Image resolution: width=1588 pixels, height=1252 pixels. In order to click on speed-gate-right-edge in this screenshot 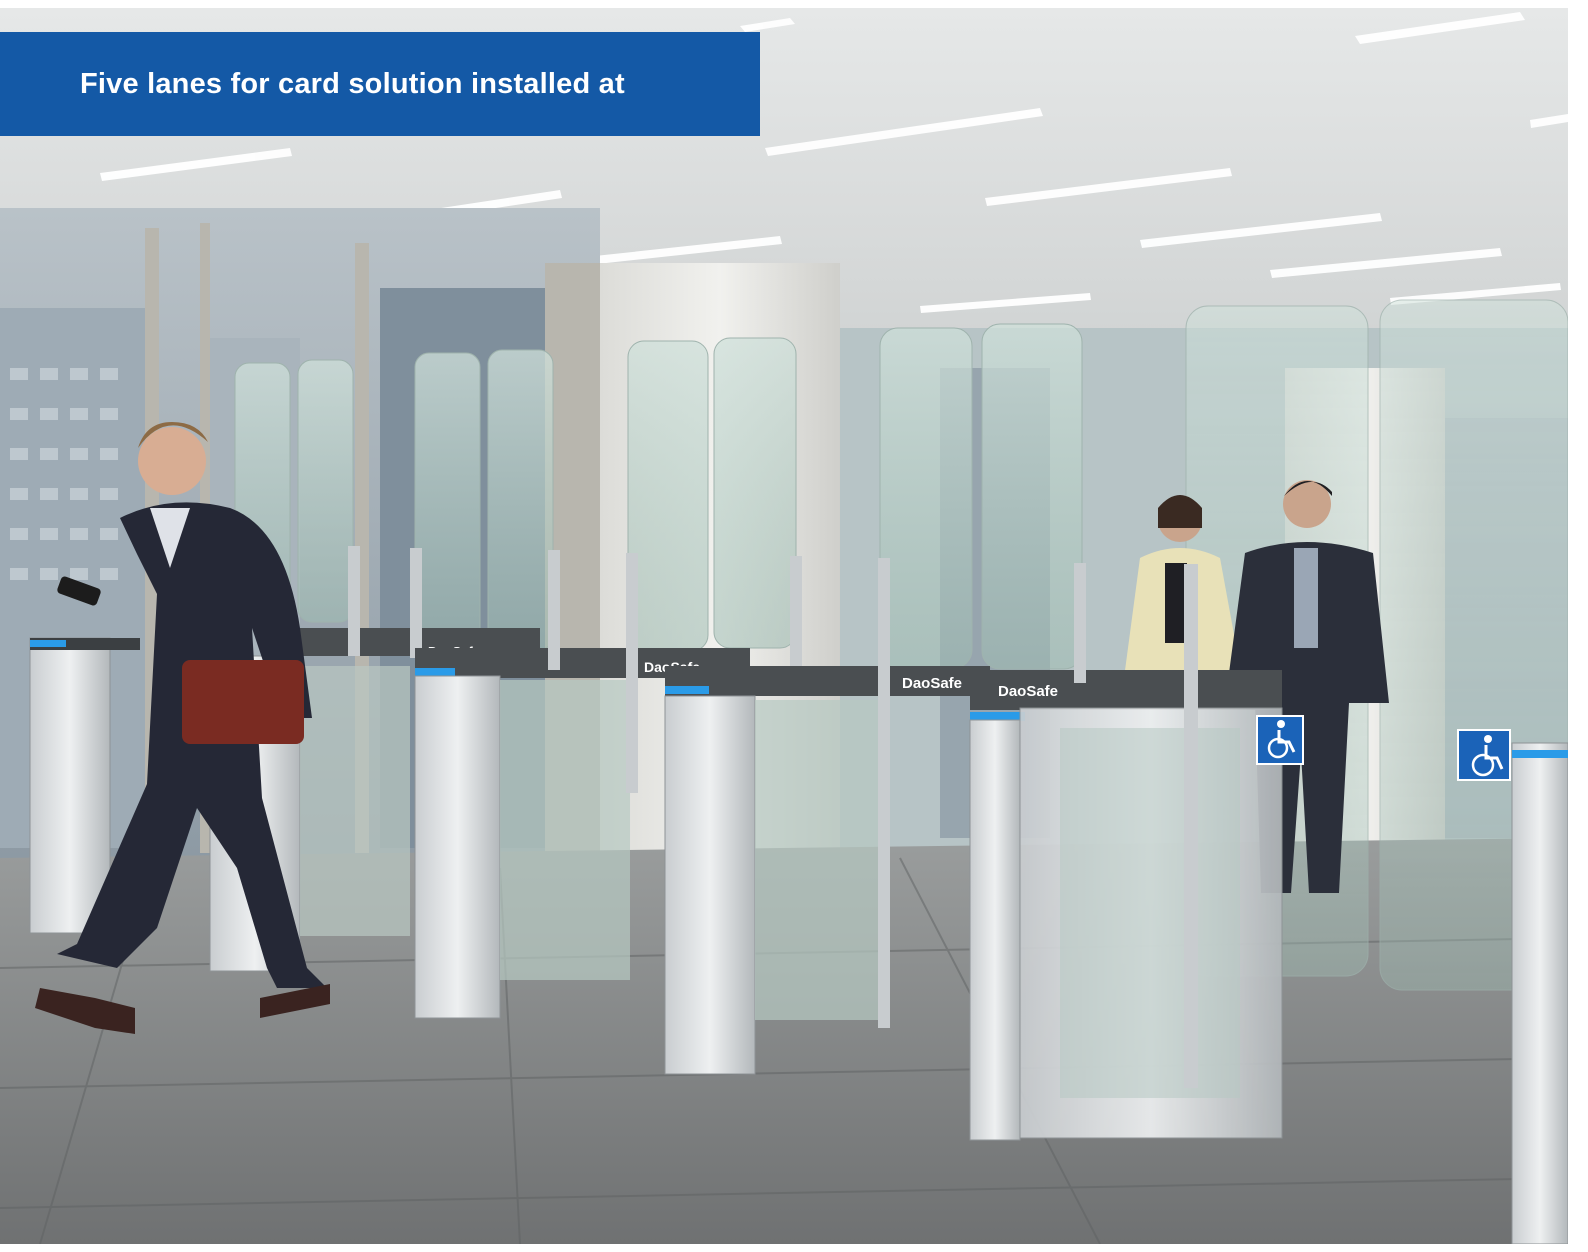, I will do `click(1539, 993)`.